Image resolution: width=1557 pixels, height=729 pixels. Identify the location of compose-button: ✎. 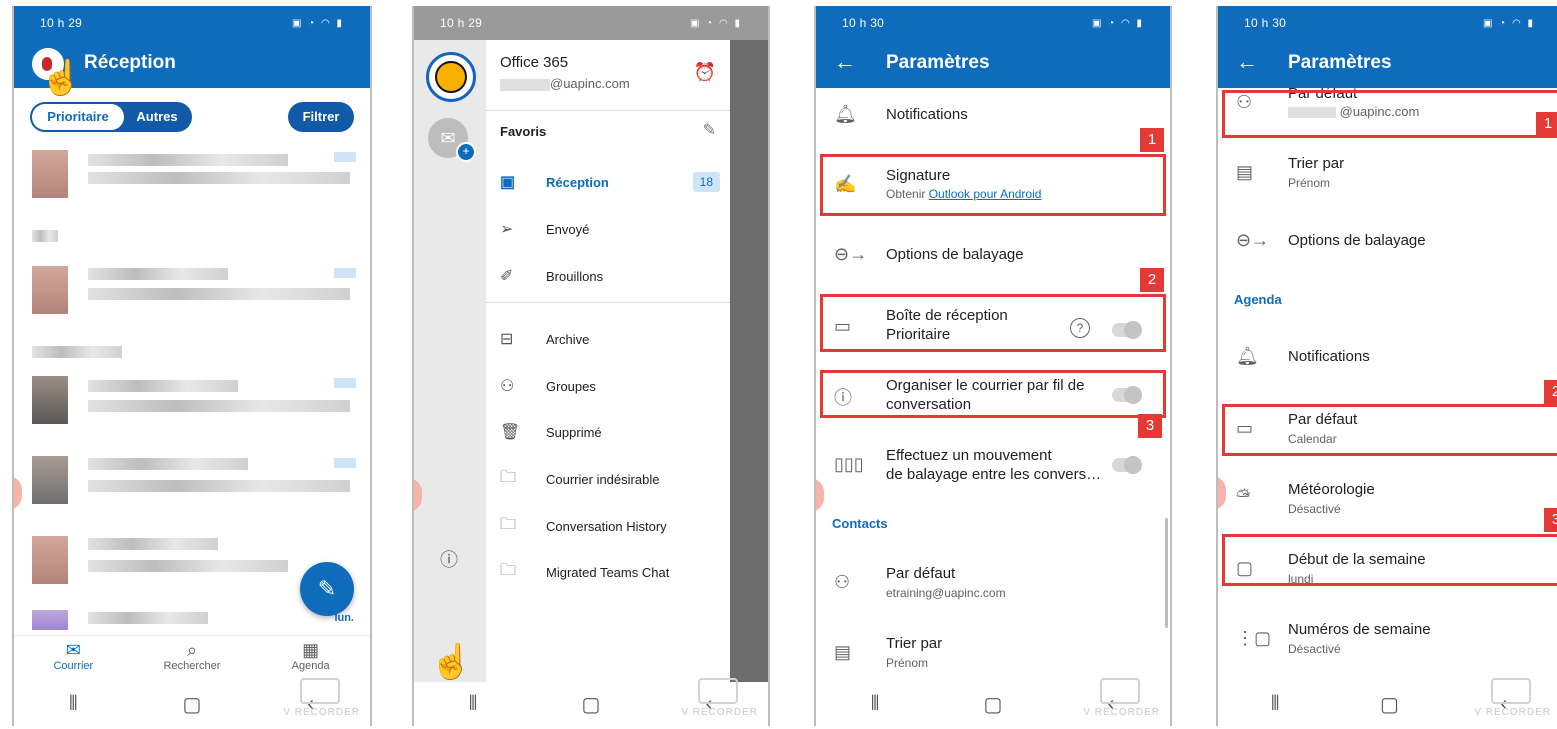
(327, 589).